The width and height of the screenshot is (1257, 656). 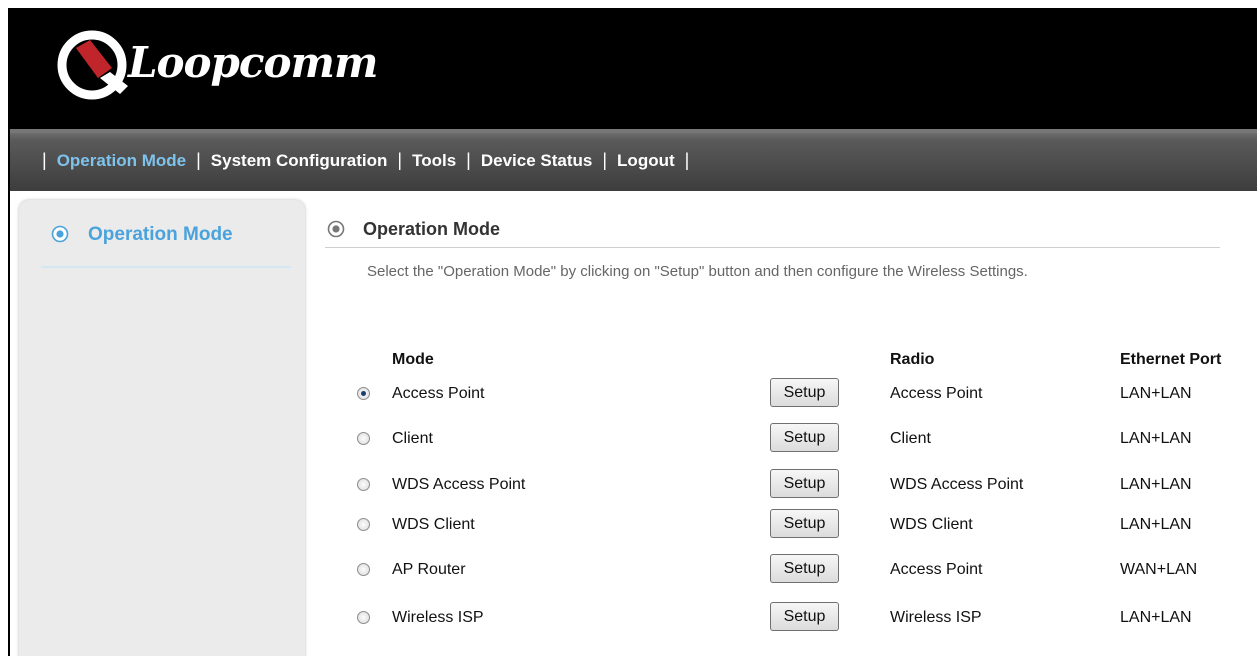 What do you see at coordinates (363, 438) in the screenshot?
I see `mode-radio-client` at bounding box center [363, 438].